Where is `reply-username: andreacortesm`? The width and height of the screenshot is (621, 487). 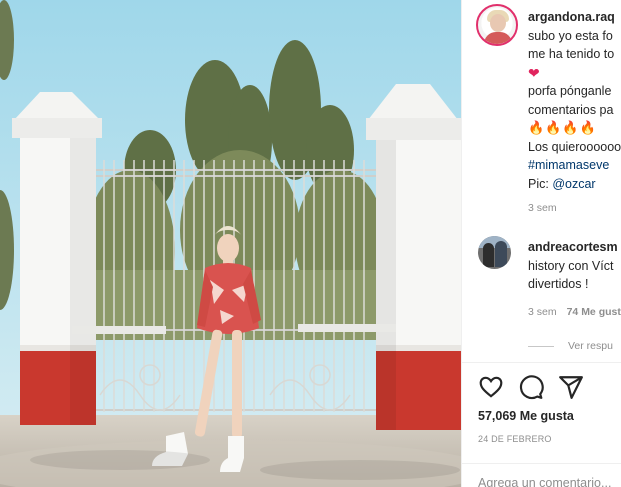
reply-username: andreacortesm is located at coordinates (573, 247).